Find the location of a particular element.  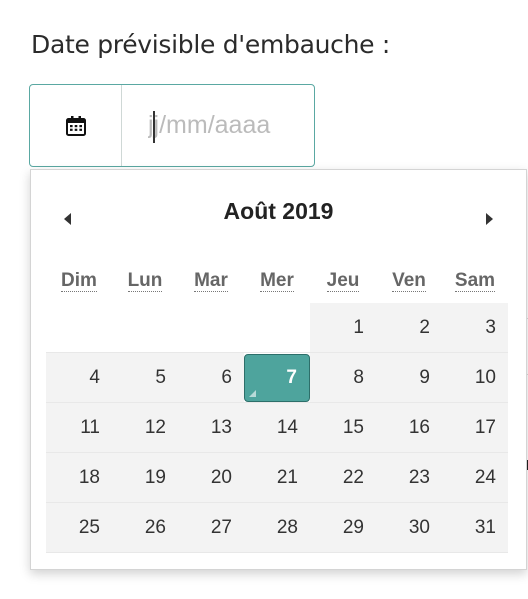

day-cell: 21 is located at coordinates (277, 477).